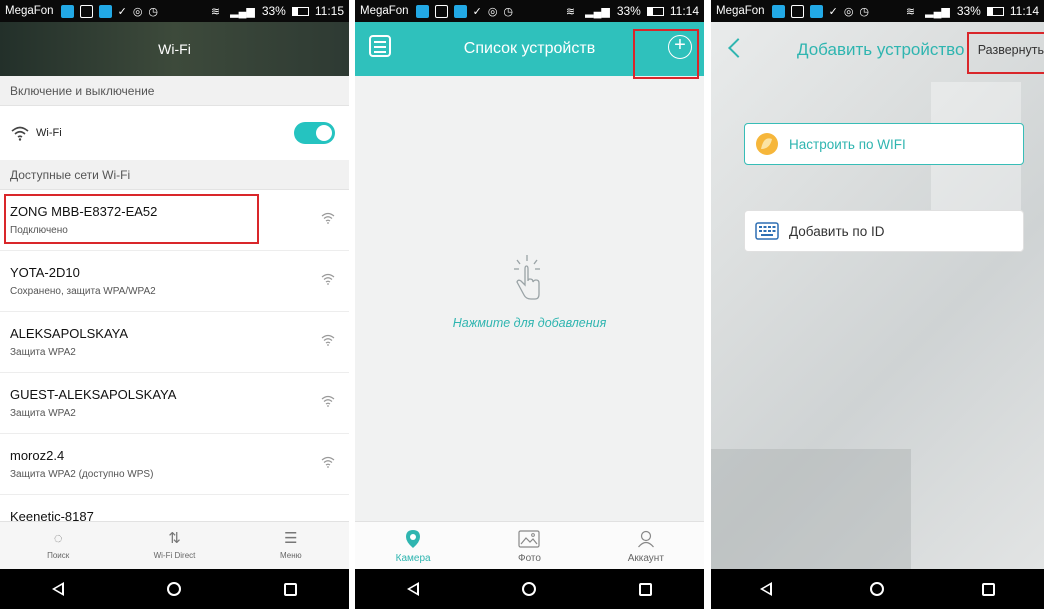 The image size is (1044, 609). I want to click on wifi-toggle, so click(314, 133).